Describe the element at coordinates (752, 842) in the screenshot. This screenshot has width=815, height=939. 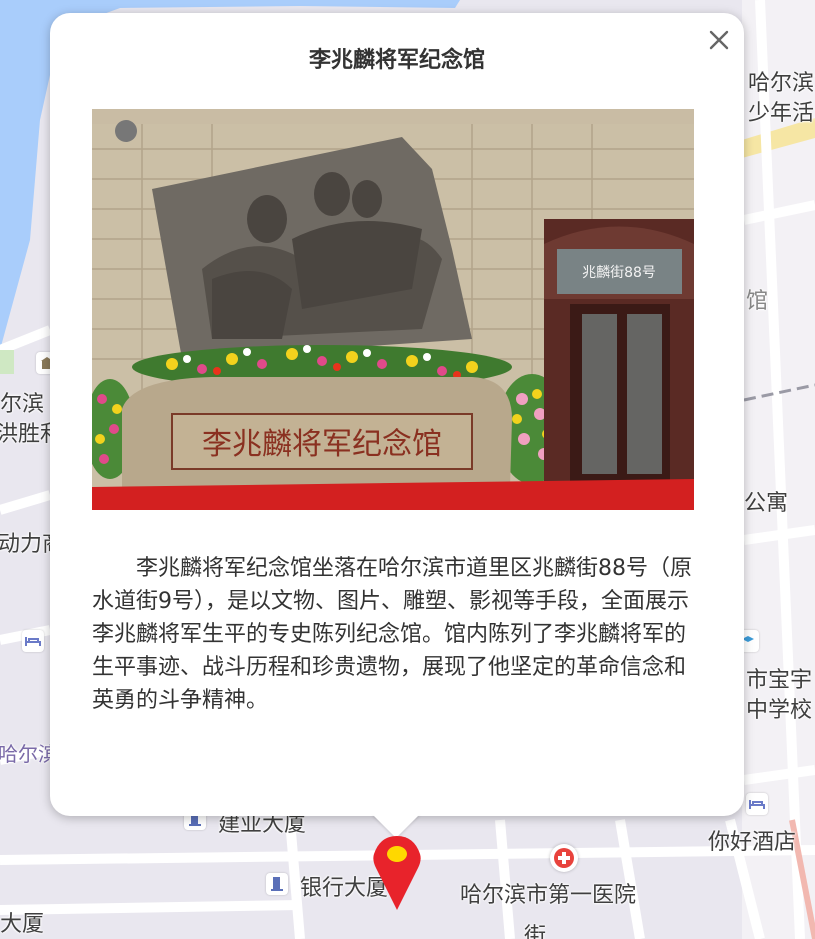
I see `map-label-nihao-hotel: 你好酒店` at that location.